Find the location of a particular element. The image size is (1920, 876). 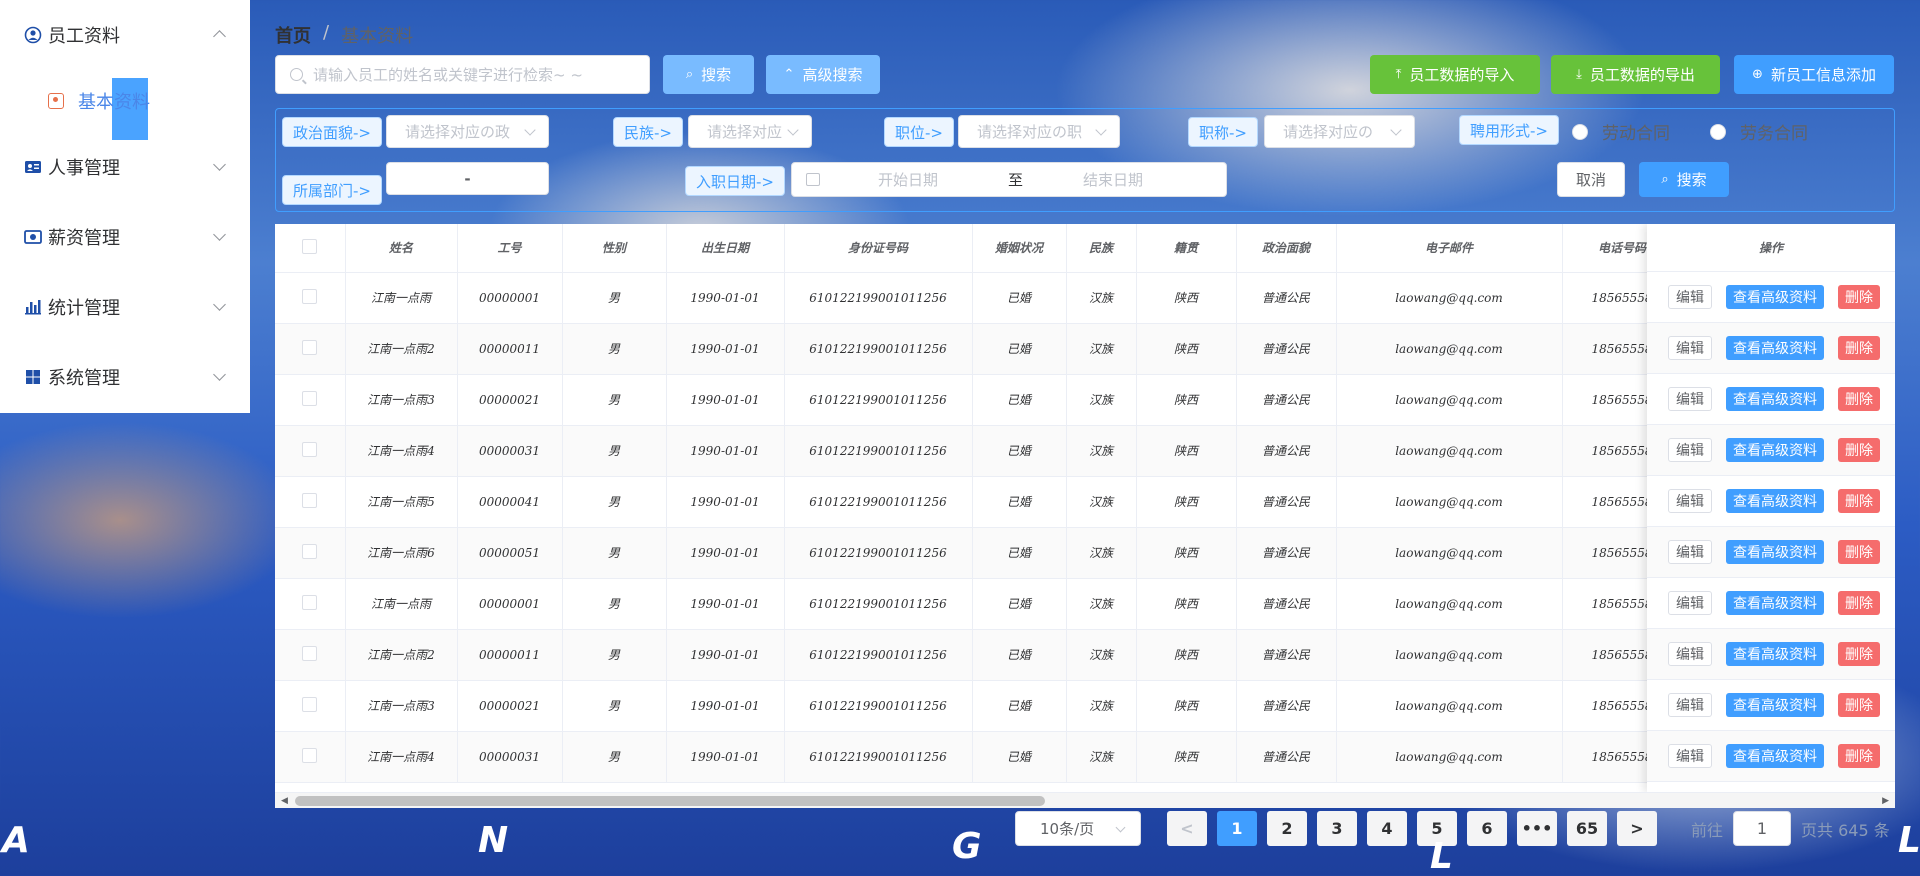

radio-circle is located at coordinates (1718, 131).